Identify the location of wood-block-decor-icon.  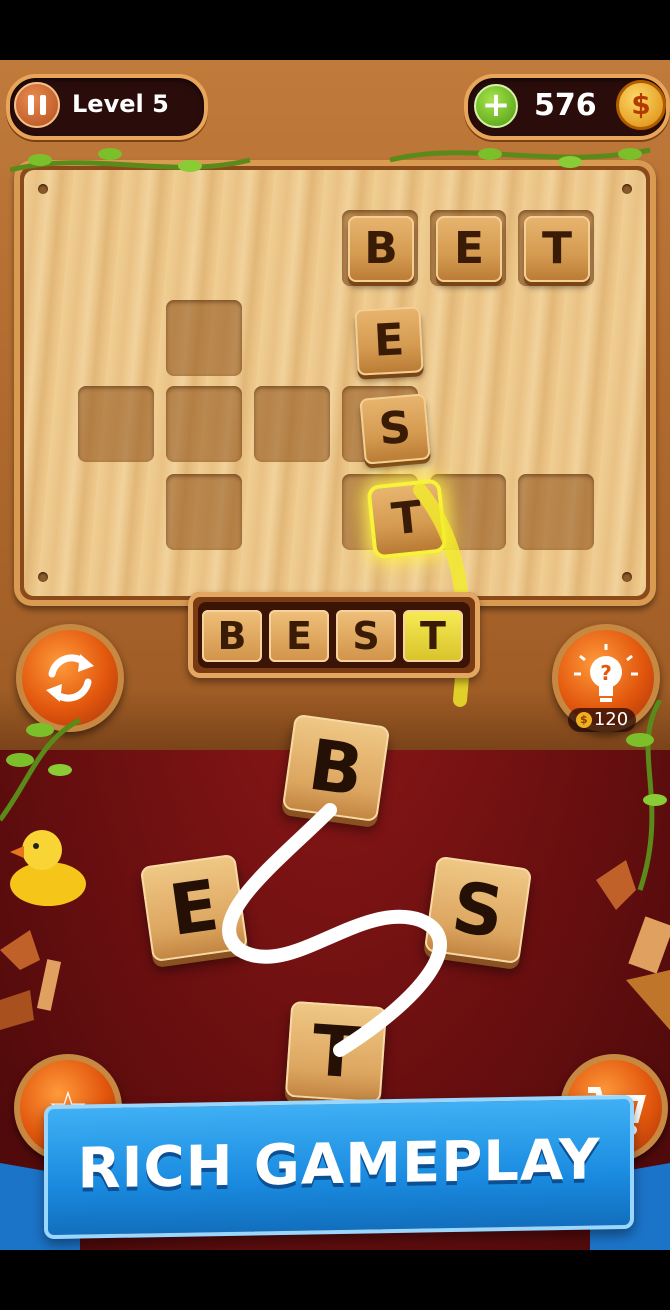
(31, 980).